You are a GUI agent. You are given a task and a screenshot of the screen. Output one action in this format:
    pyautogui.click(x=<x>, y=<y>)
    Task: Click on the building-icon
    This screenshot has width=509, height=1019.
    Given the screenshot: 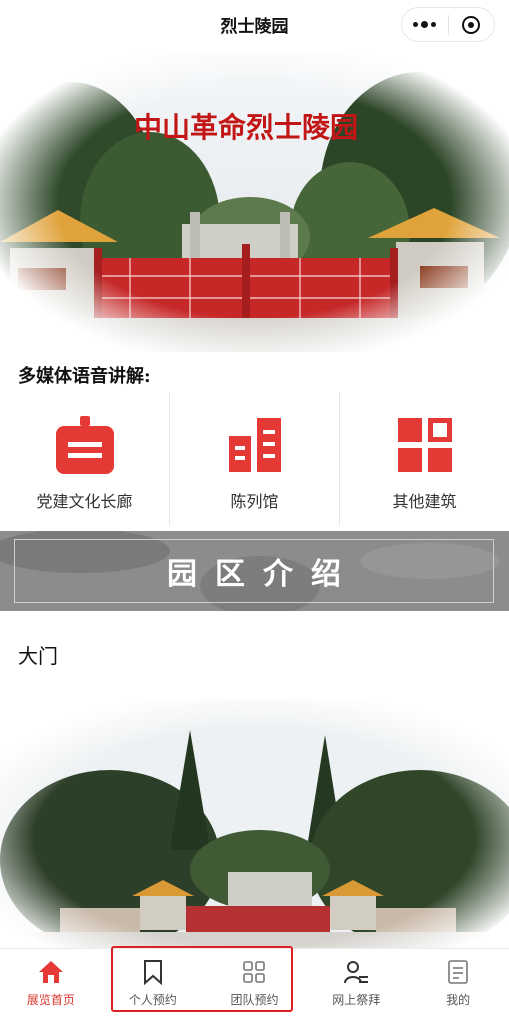 What is the action you would take?
    pyautogui.click(x=255, y=445)
    